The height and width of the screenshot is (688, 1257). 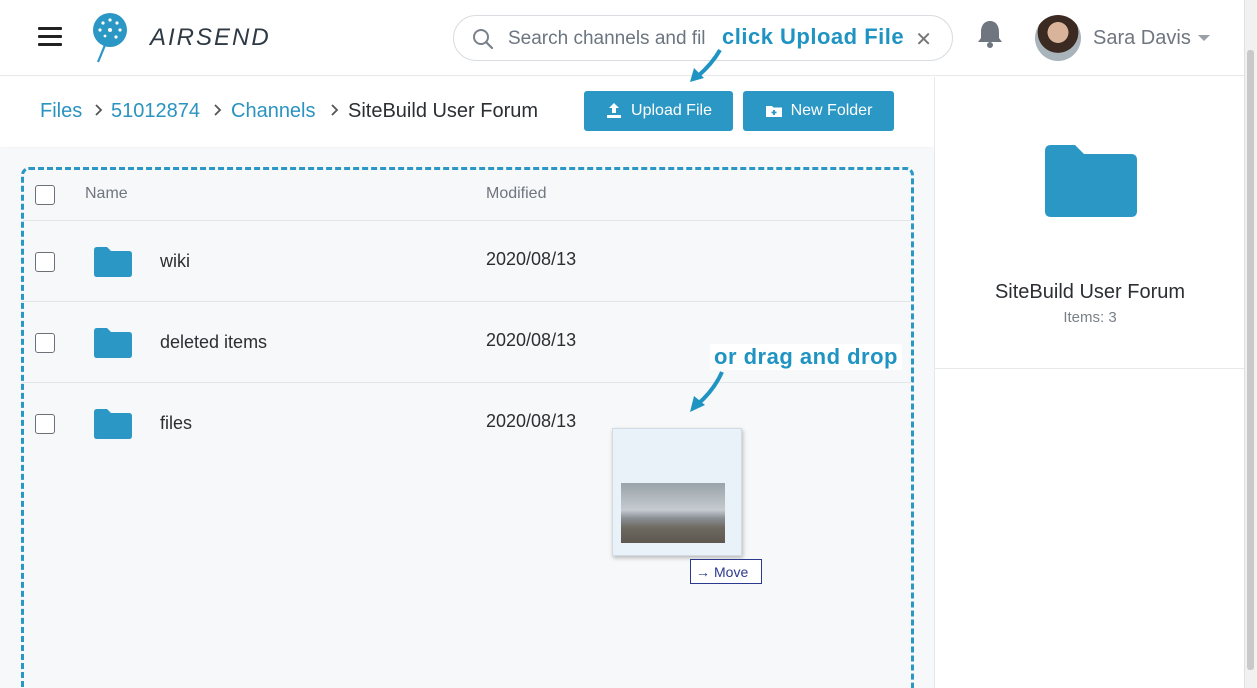 What do you see at coordinates (483, 39) in the screenshot?
I see `search-icon` at bounding box center [483, 39].